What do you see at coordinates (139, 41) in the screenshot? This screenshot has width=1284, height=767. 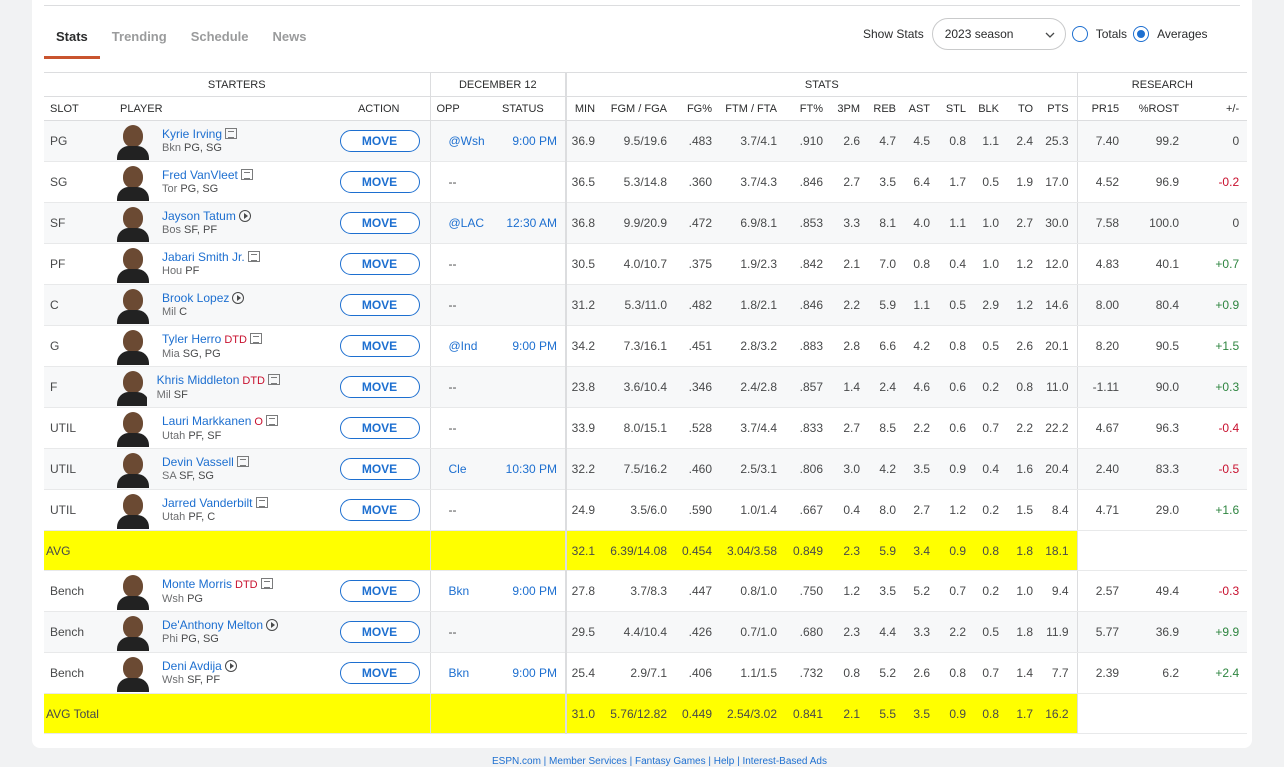 I see `tab-trending: Trending` at bounding box center [139, 41].